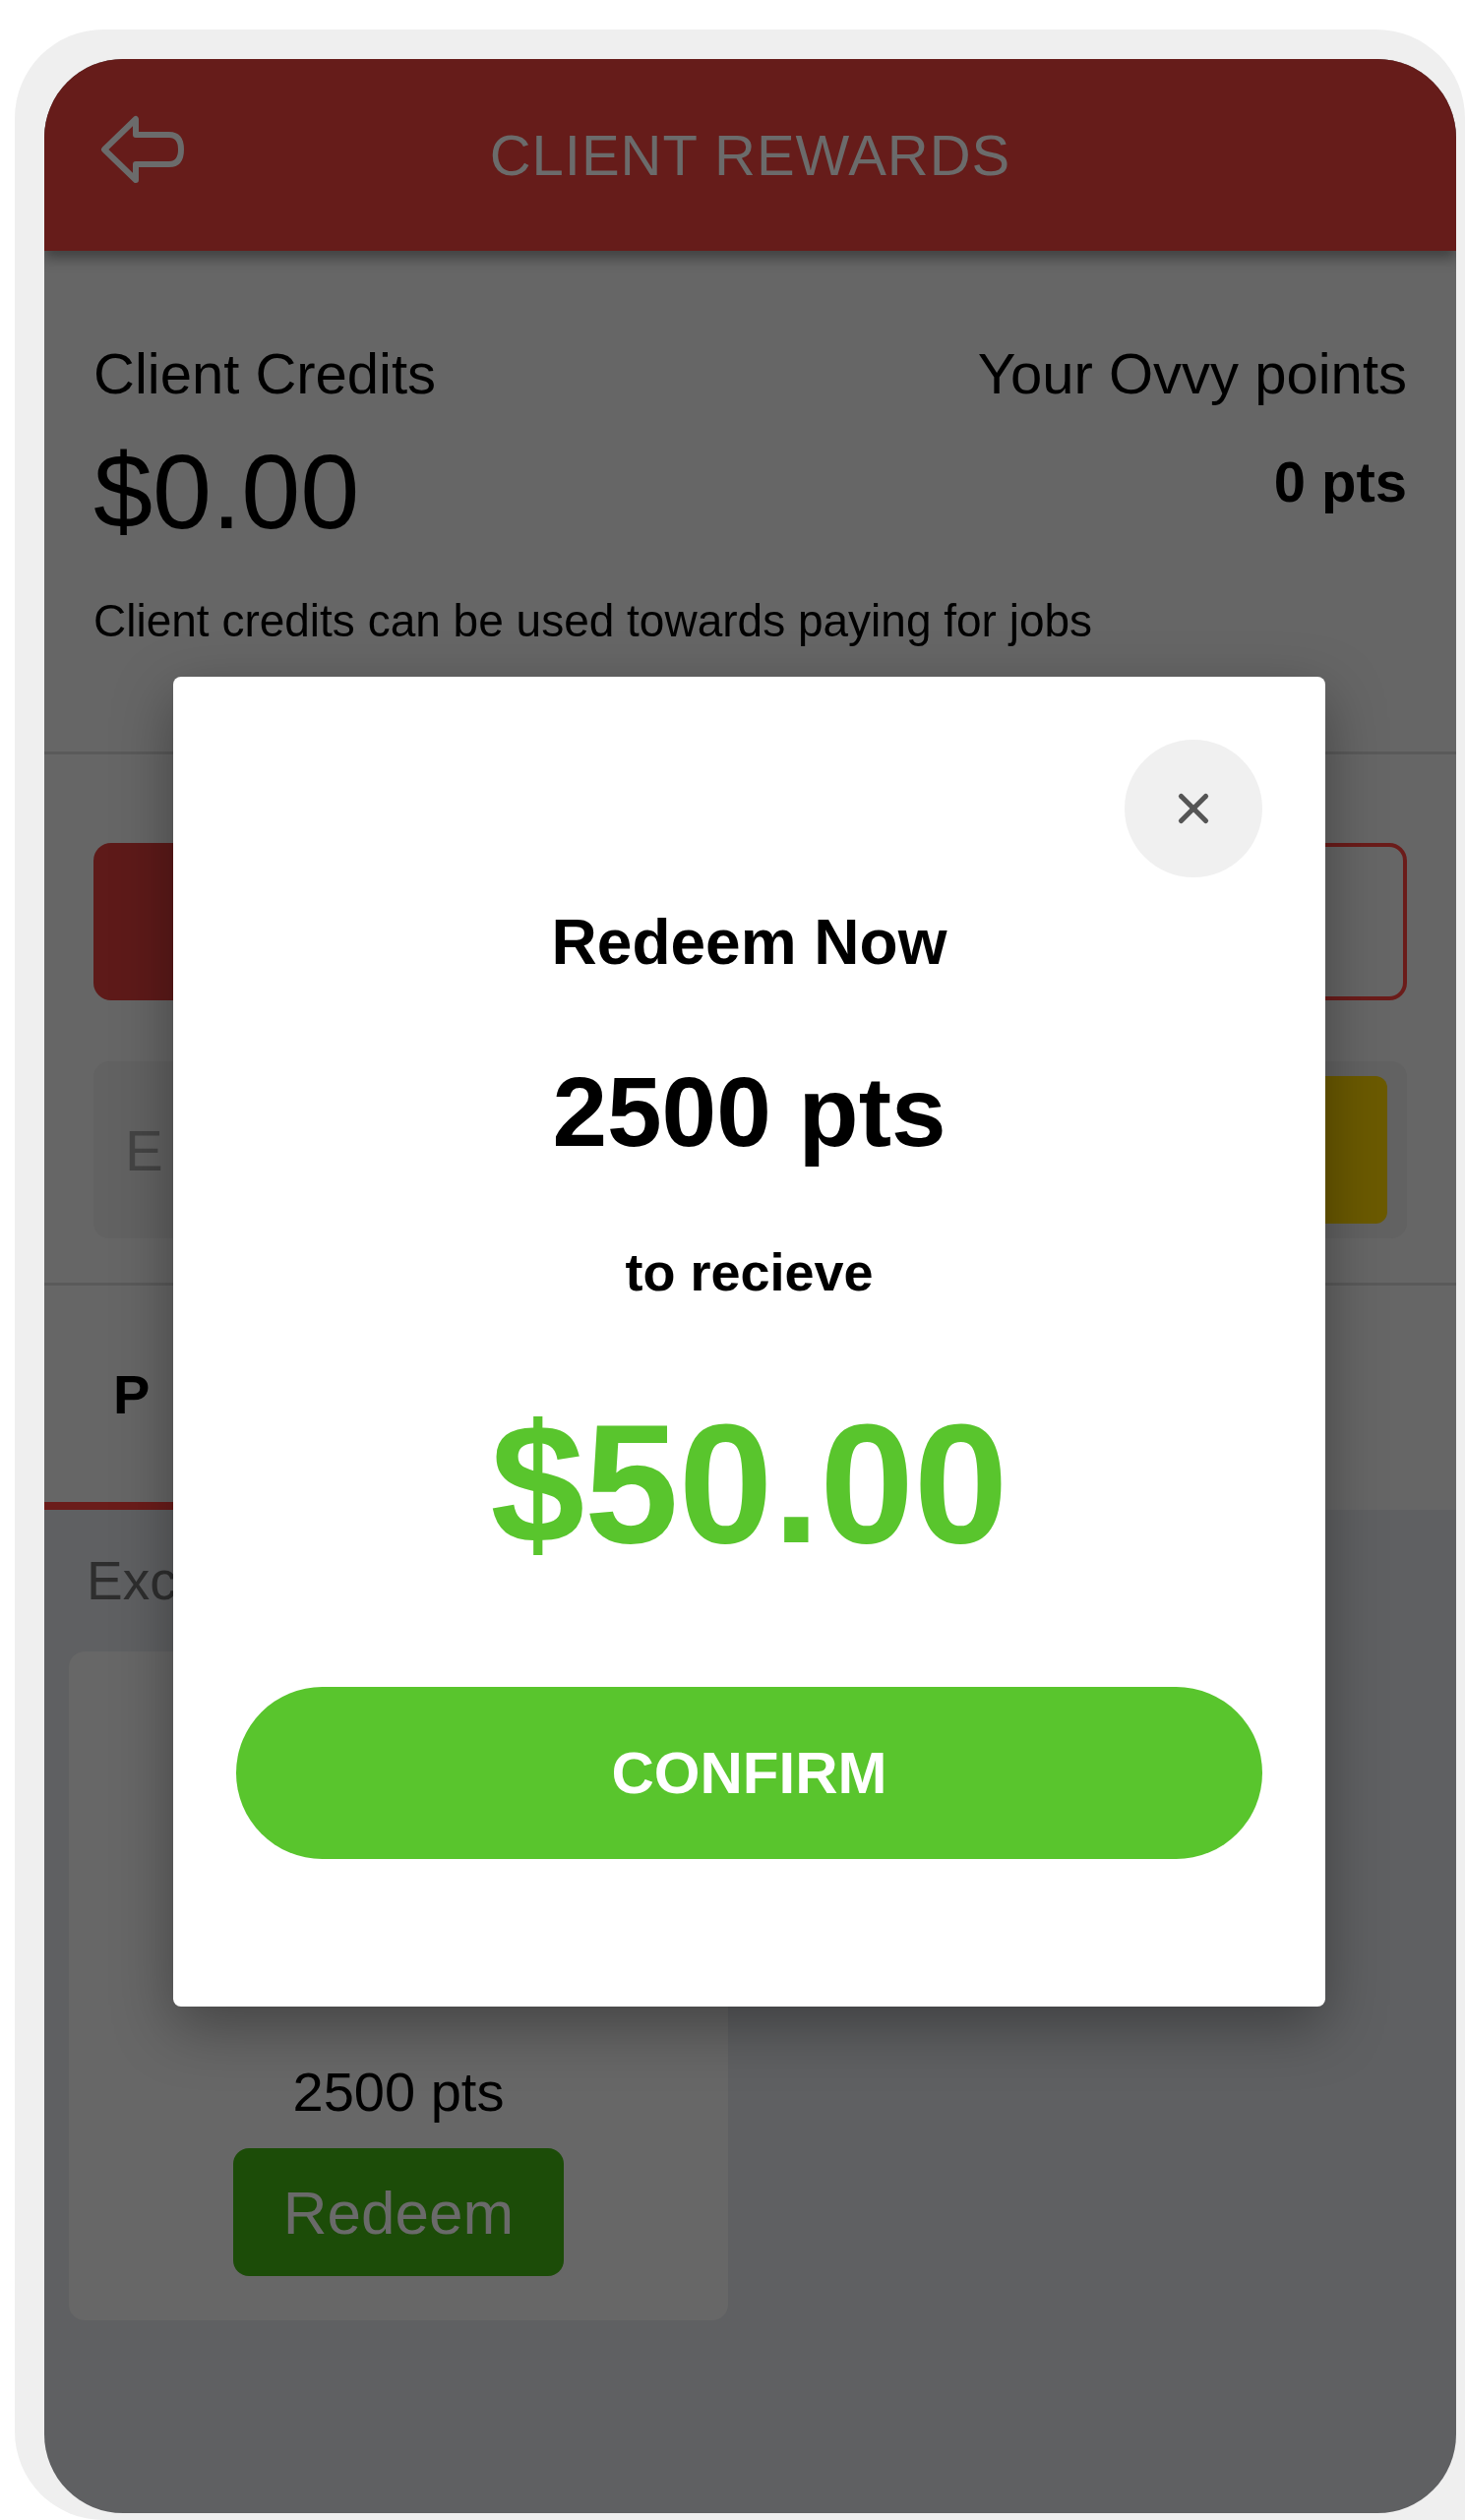  I want to click on reward-points: 2500 pts, so click(398, 2092).